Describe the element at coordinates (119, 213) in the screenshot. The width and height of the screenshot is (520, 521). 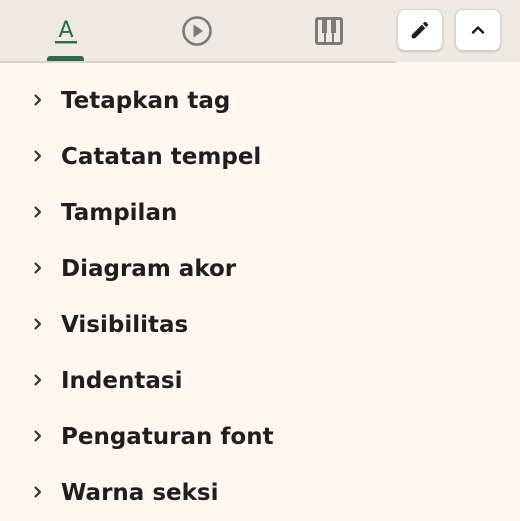
I see `menu-item-label: Tampilan` at that location.